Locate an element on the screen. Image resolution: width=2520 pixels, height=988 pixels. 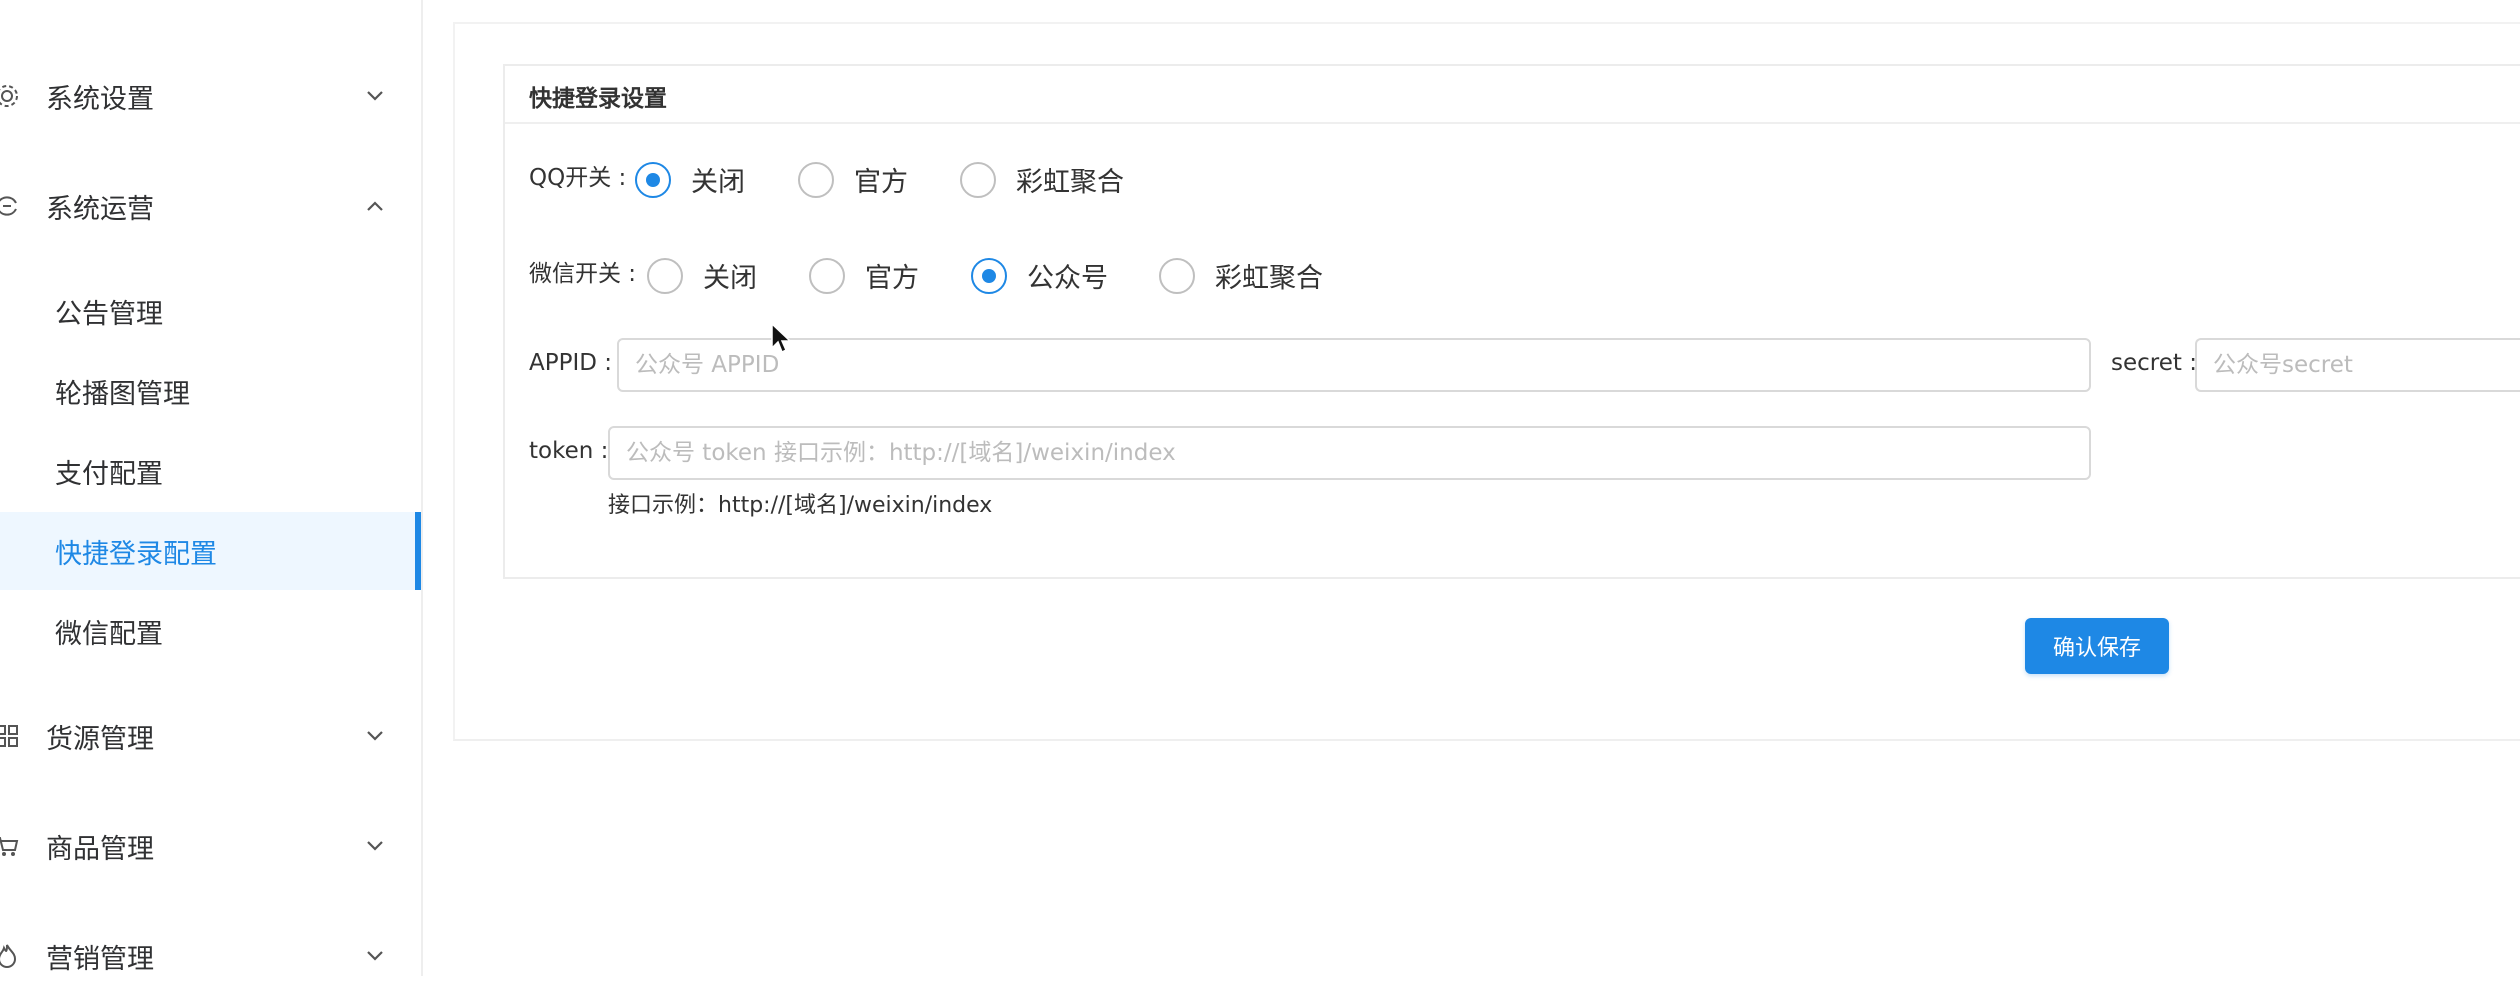
sidebar-item-label: 快捷登录配置 is located at coordinates (136, 554).